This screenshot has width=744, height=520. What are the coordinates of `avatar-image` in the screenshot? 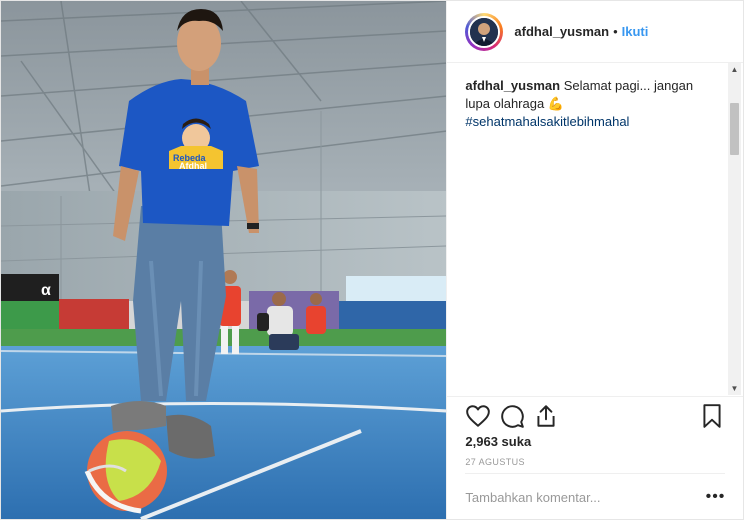 It's located at (484, 31).